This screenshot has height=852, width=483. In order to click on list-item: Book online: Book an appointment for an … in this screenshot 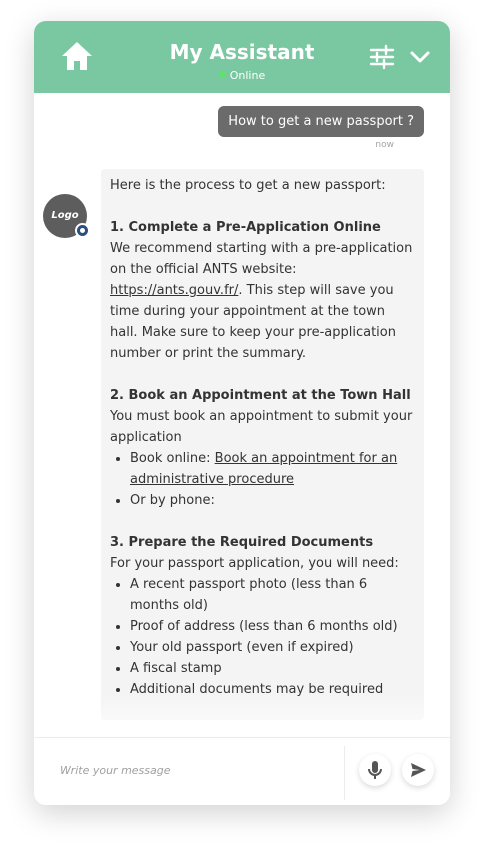, I will do `click(272, 469)`.